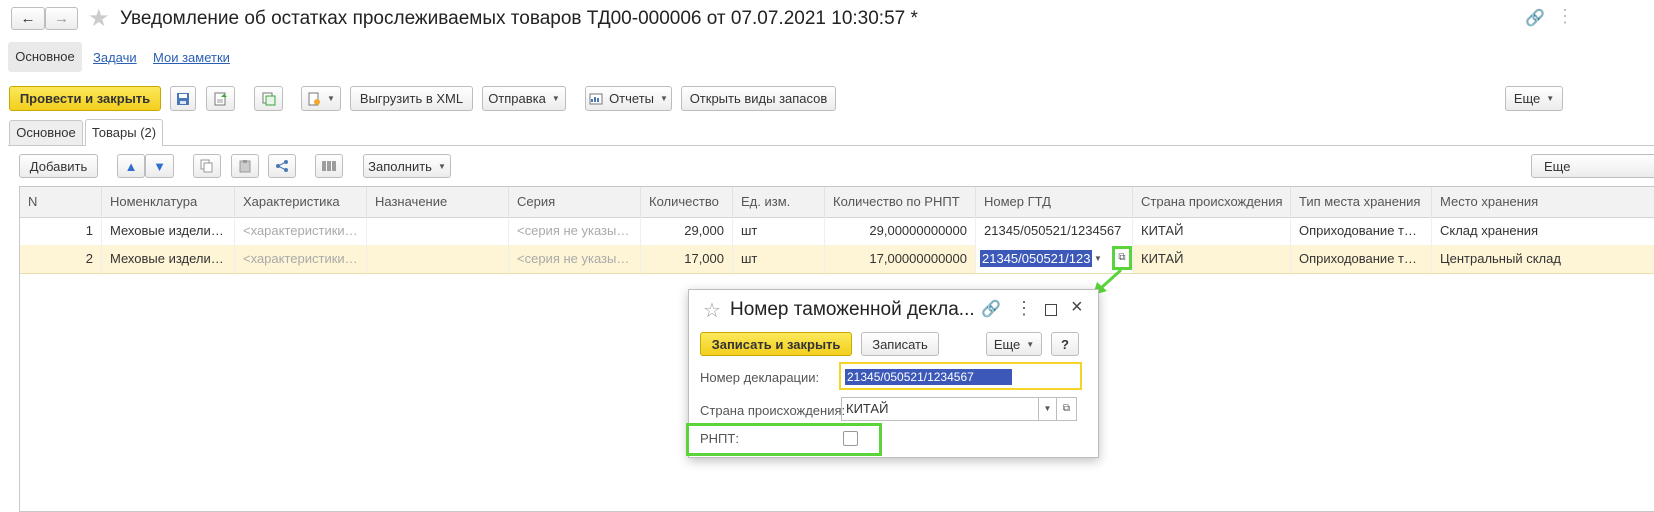  Describe the element at coordinates (438, 202) in the screenshot. I see `col-purpose: Назначение` at that location.